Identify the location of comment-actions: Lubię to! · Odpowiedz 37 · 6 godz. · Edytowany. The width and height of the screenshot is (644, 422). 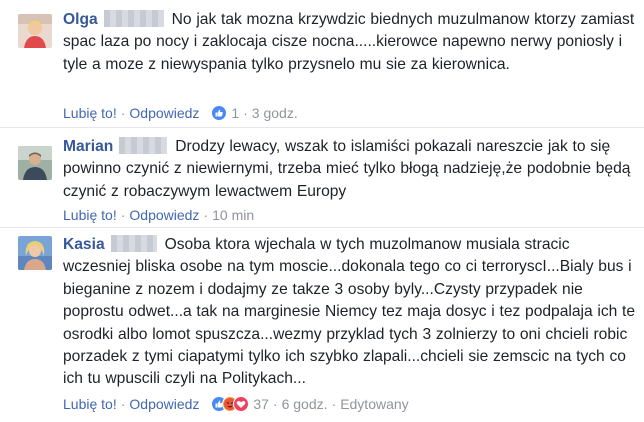
(236, 404).